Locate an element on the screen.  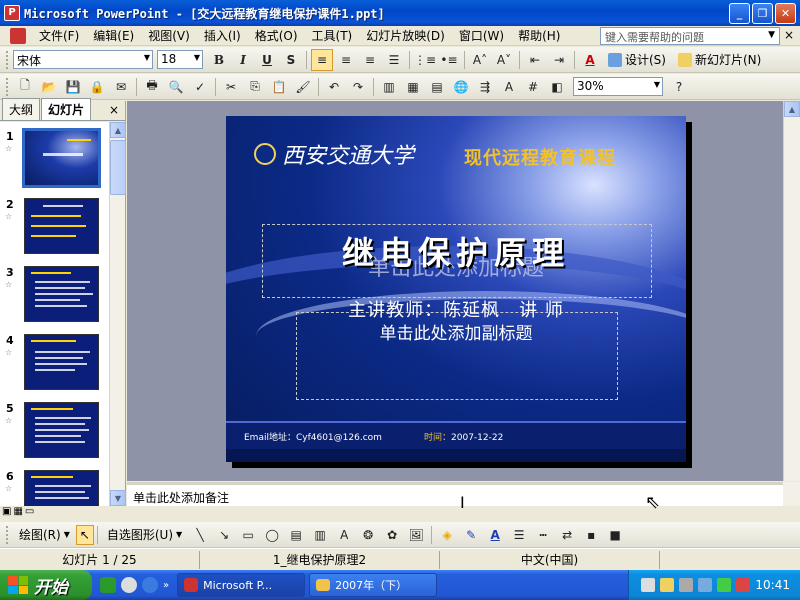
undo-icon: ↶ is located at coordinates (334, 87).